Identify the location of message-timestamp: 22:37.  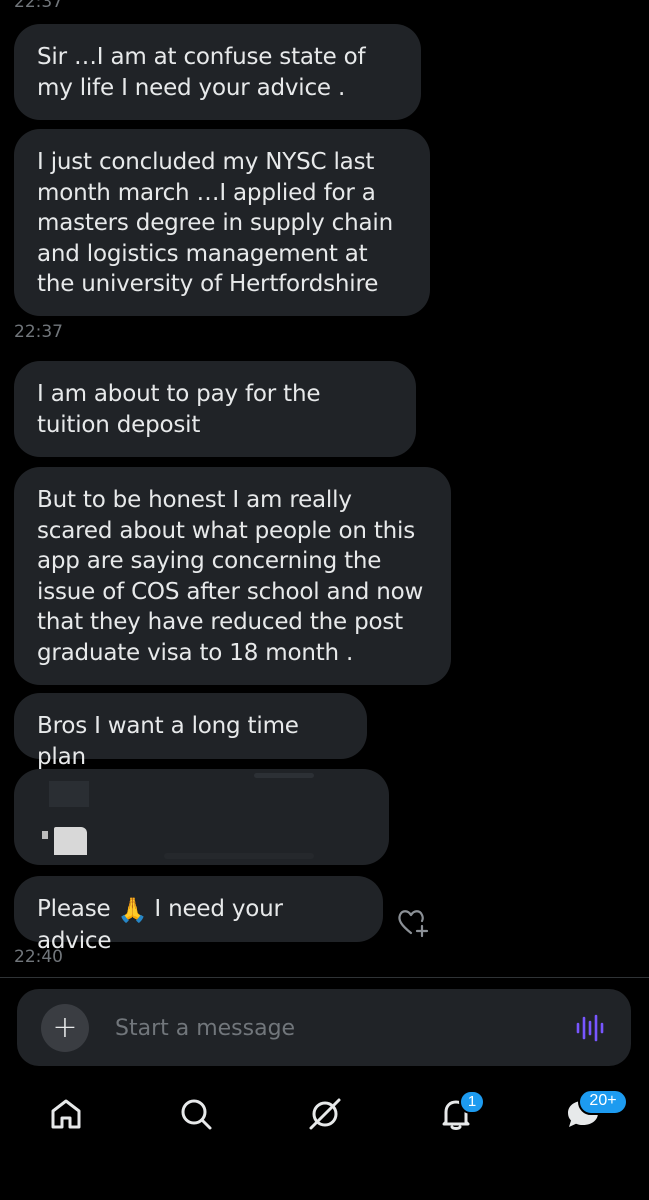
(38, 332).